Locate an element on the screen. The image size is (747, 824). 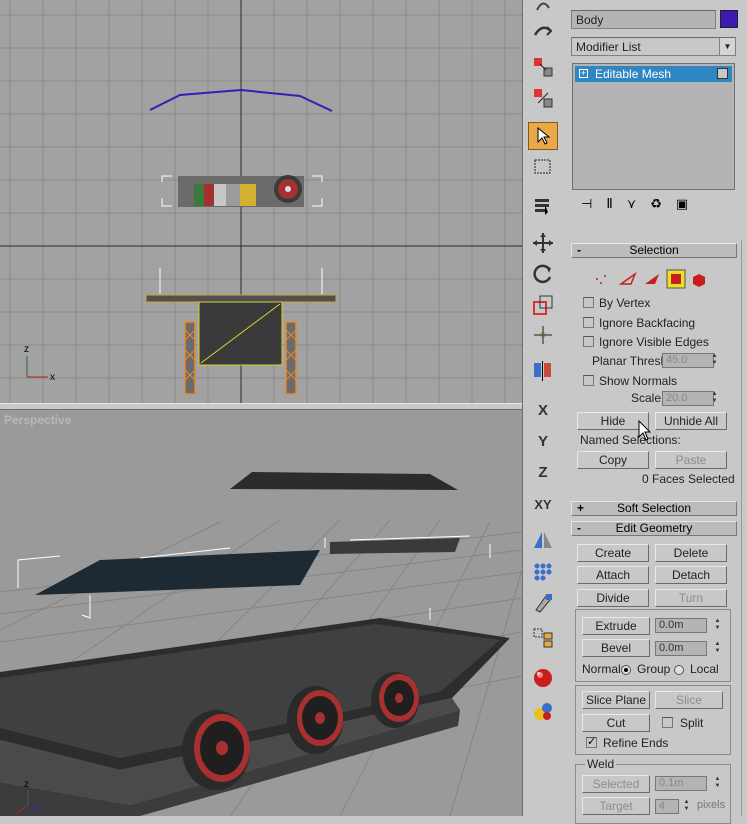
turn-button: Turn is located at coordinates (691, 598).